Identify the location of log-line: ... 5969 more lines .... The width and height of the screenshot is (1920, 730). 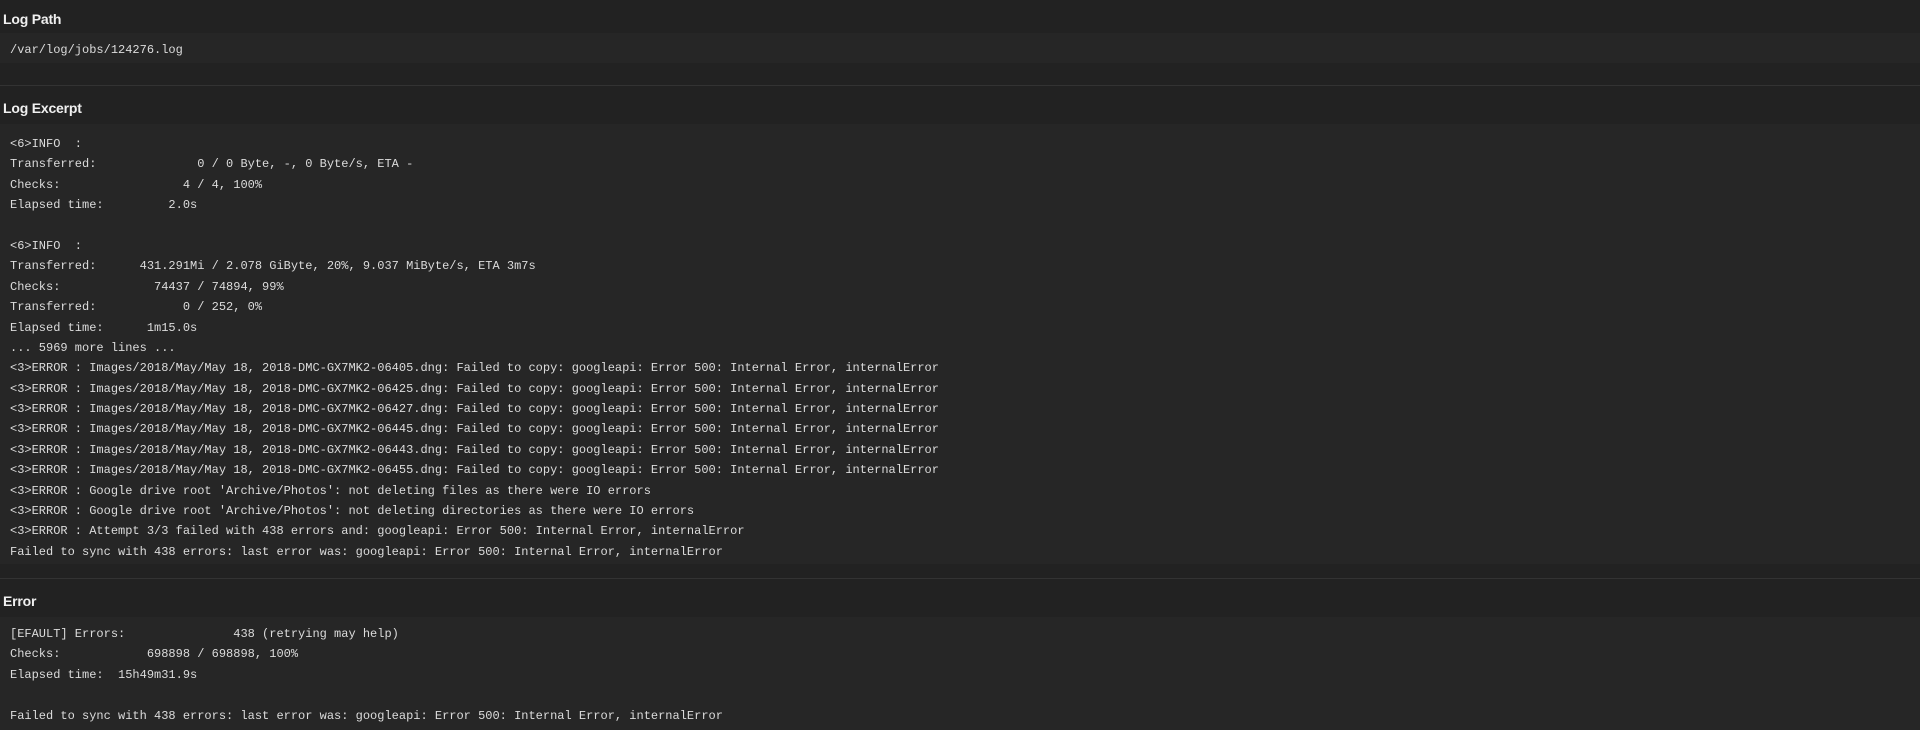
(93, 347).